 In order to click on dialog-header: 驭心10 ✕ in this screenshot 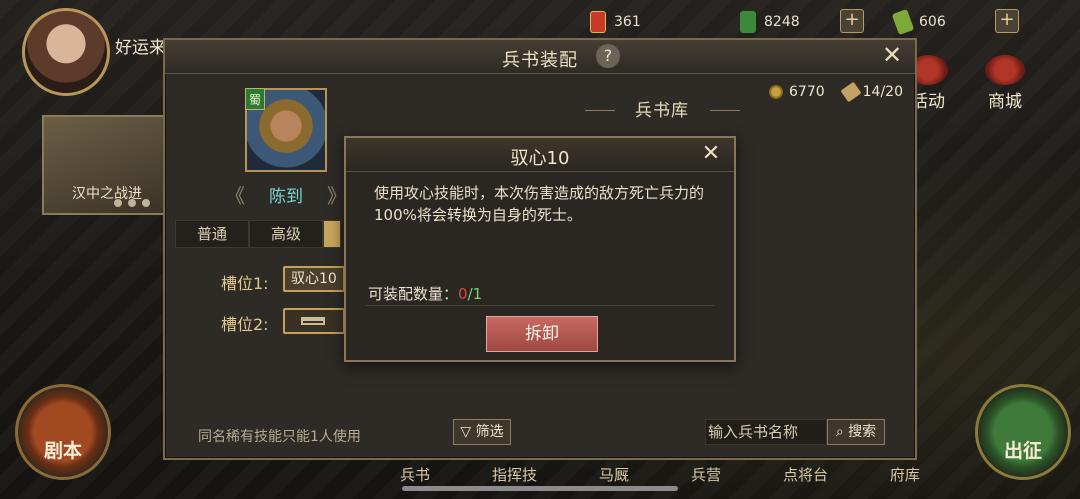, I will do `click(540, 155)`.